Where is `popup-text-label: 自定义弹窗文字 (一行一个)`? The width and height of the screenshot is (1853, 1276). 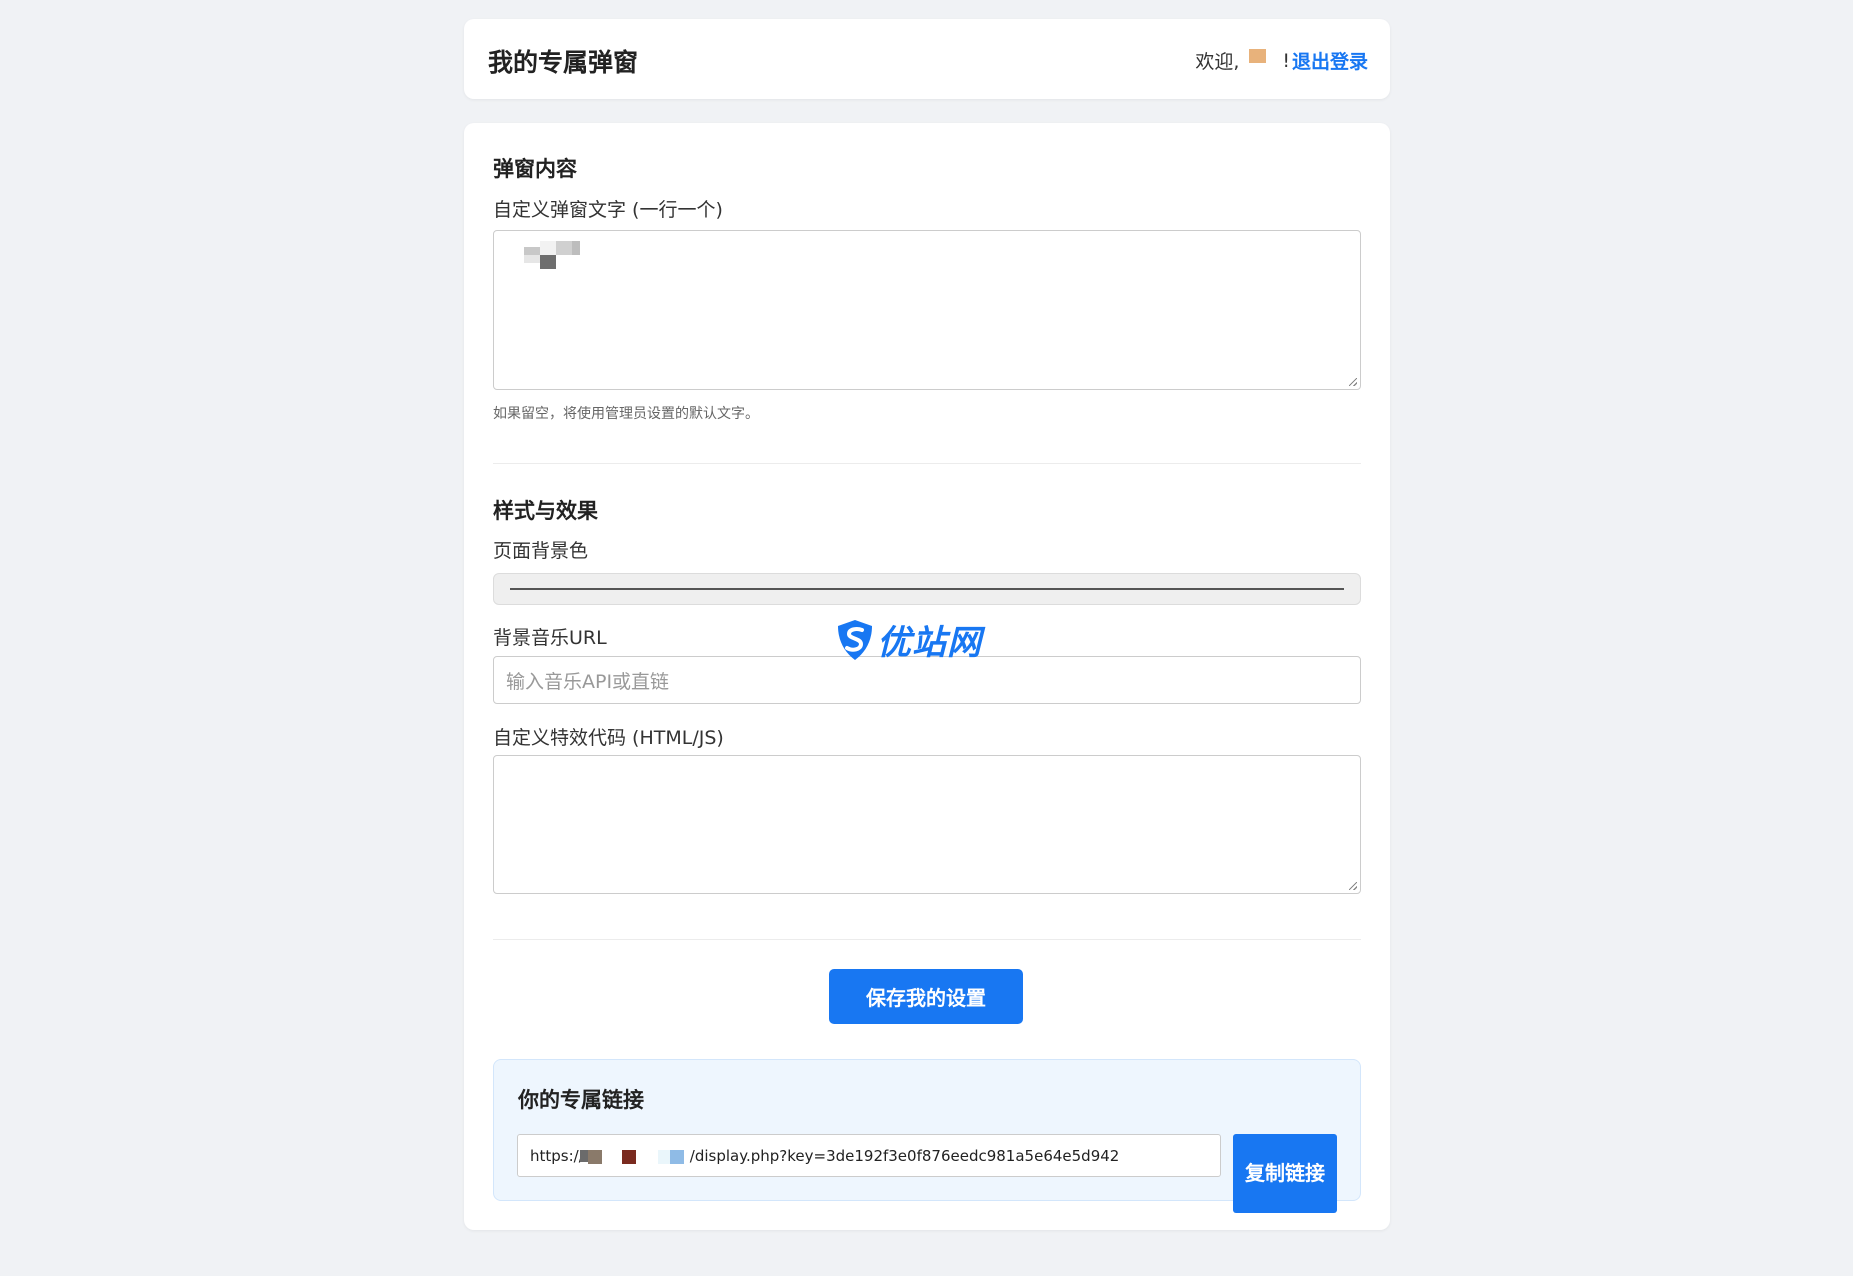 popup-text-label: 自定义弹窗文字 (一行一个) is located at coordinates (608, 210).